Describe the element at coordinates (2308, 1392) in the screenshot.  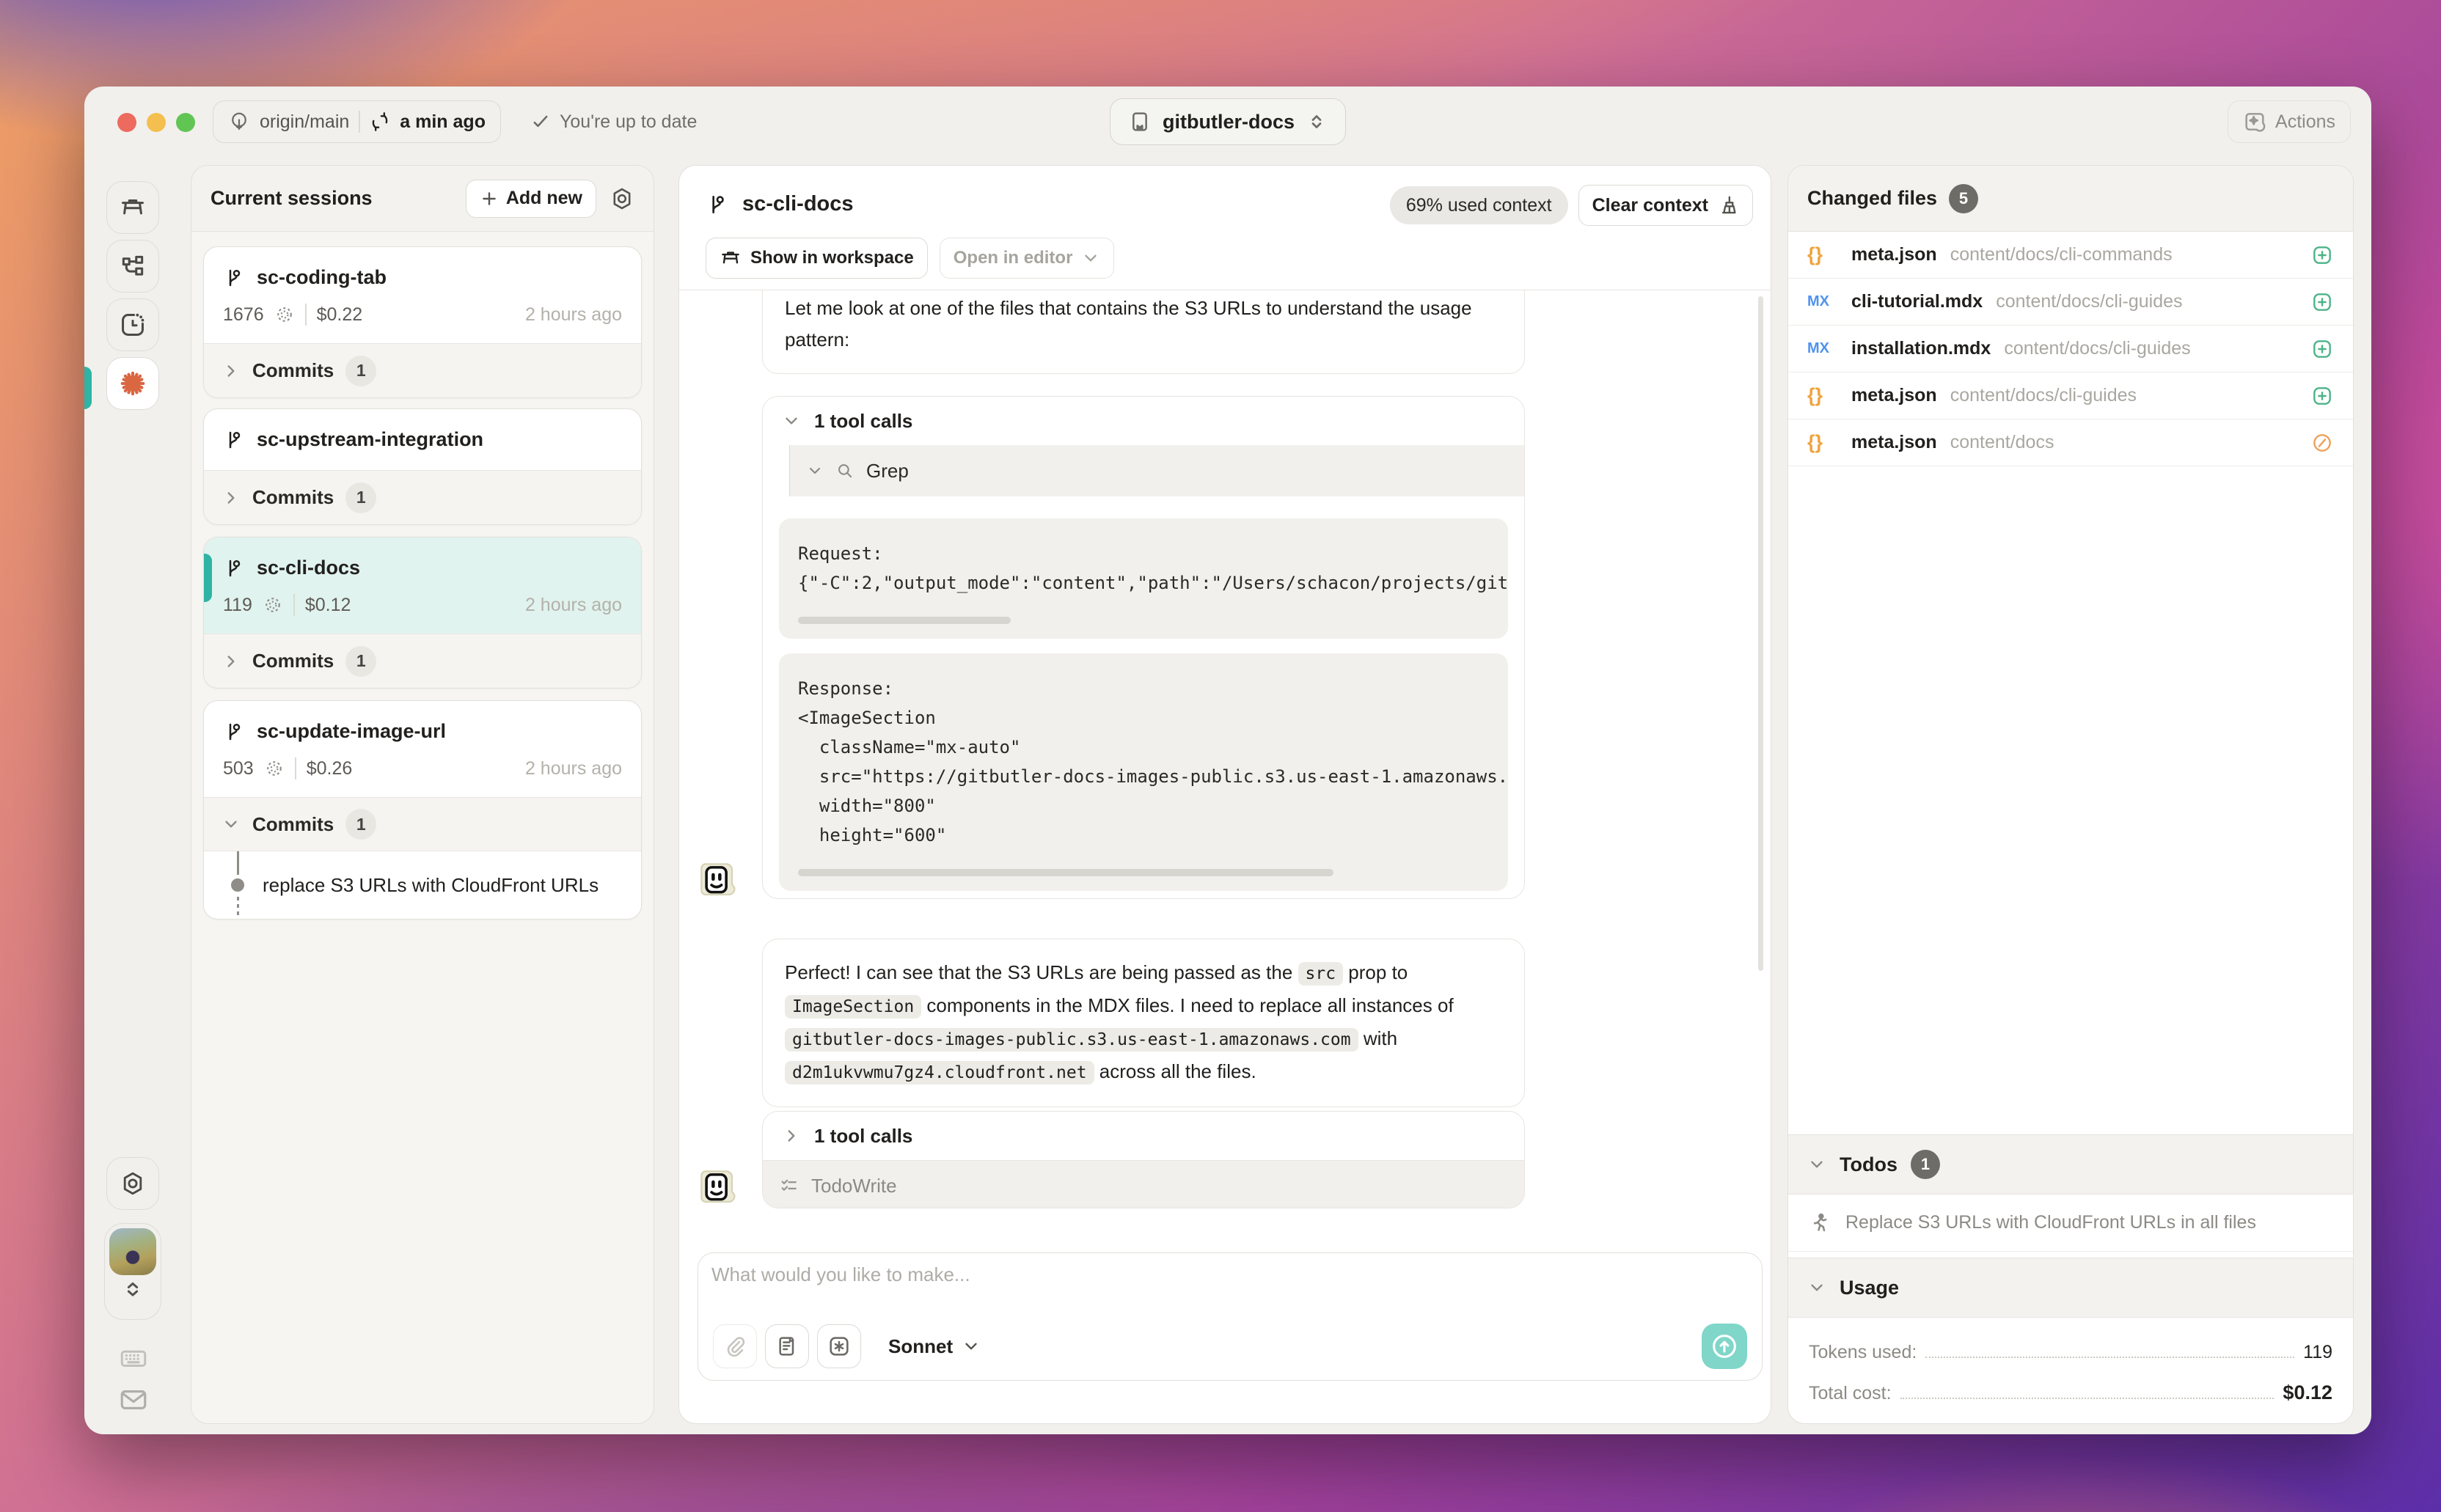
I see `total-cost-value: $0.12` at that location.